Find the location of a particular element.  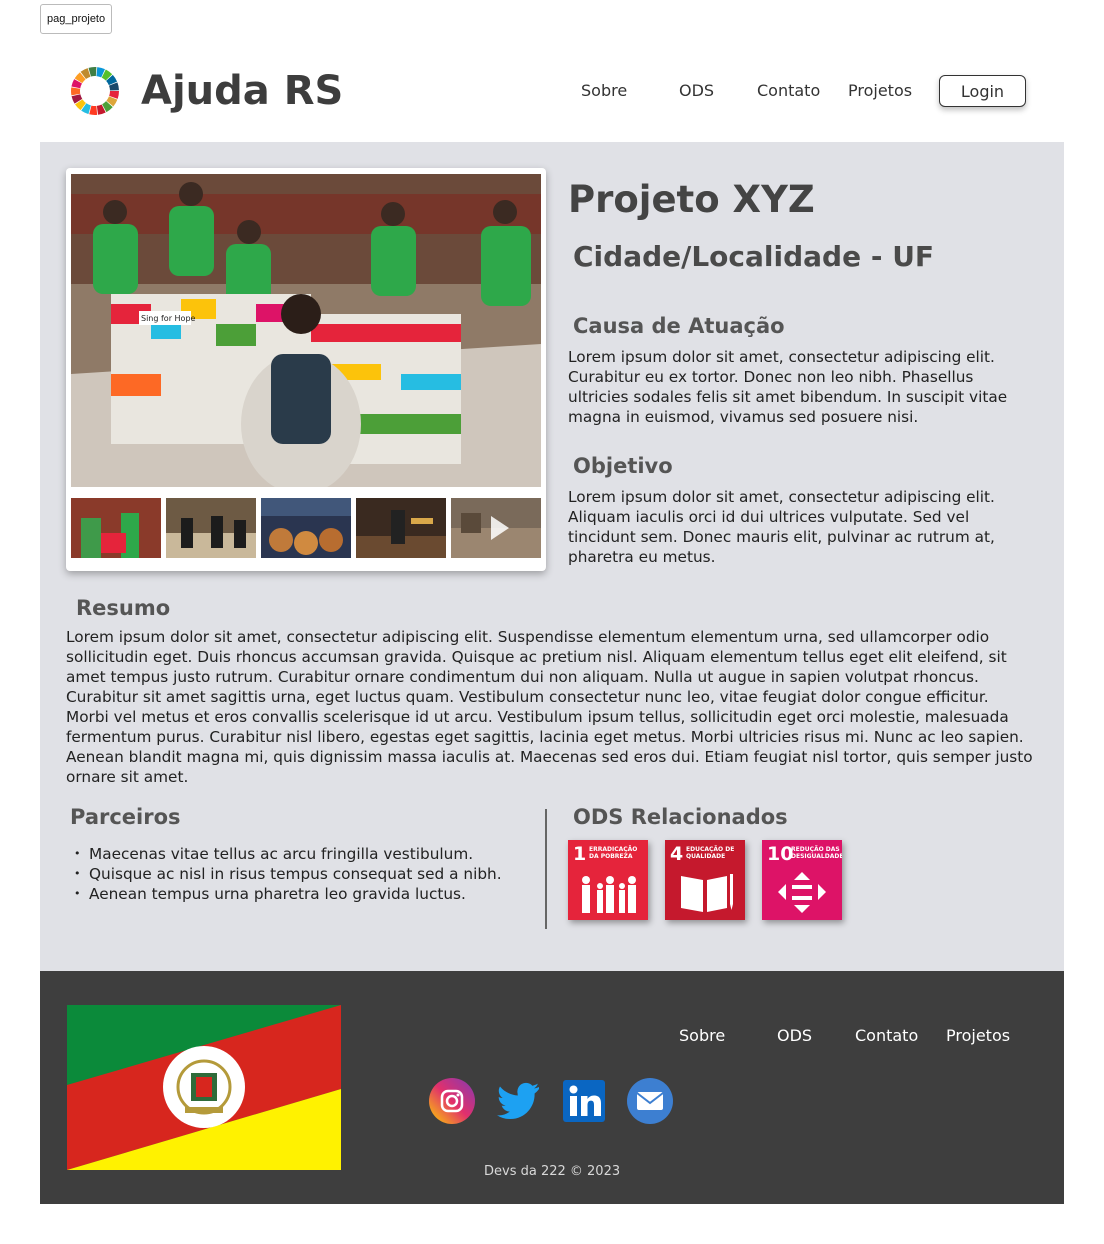

project-title: Projeto XYZ is located at coordinates (691, 199).